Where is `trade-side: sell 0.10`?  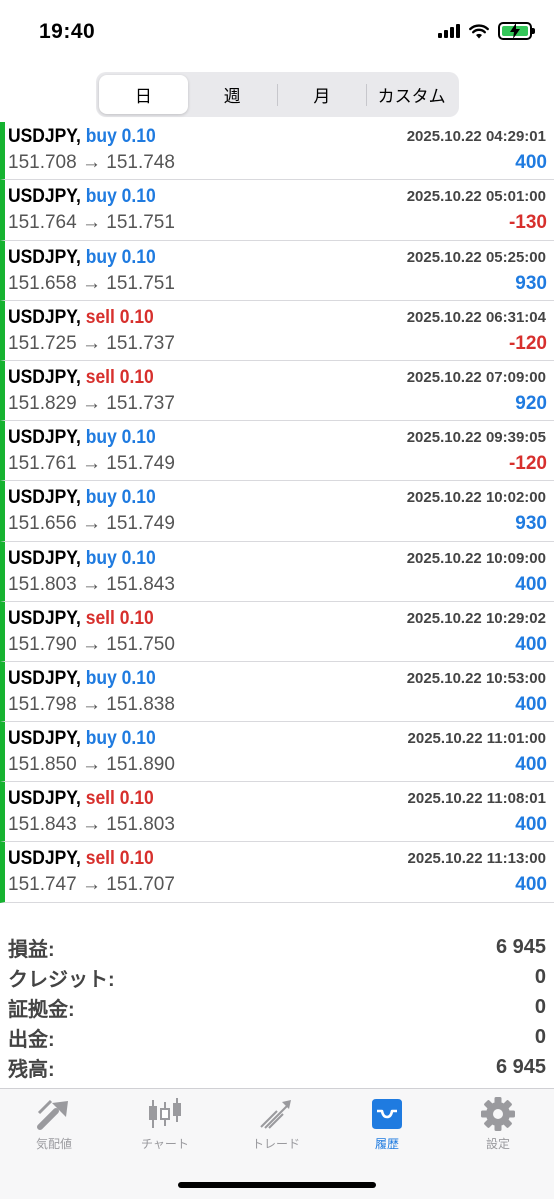 trade-side: sell 0.10 is located at coordinates (120, 618).